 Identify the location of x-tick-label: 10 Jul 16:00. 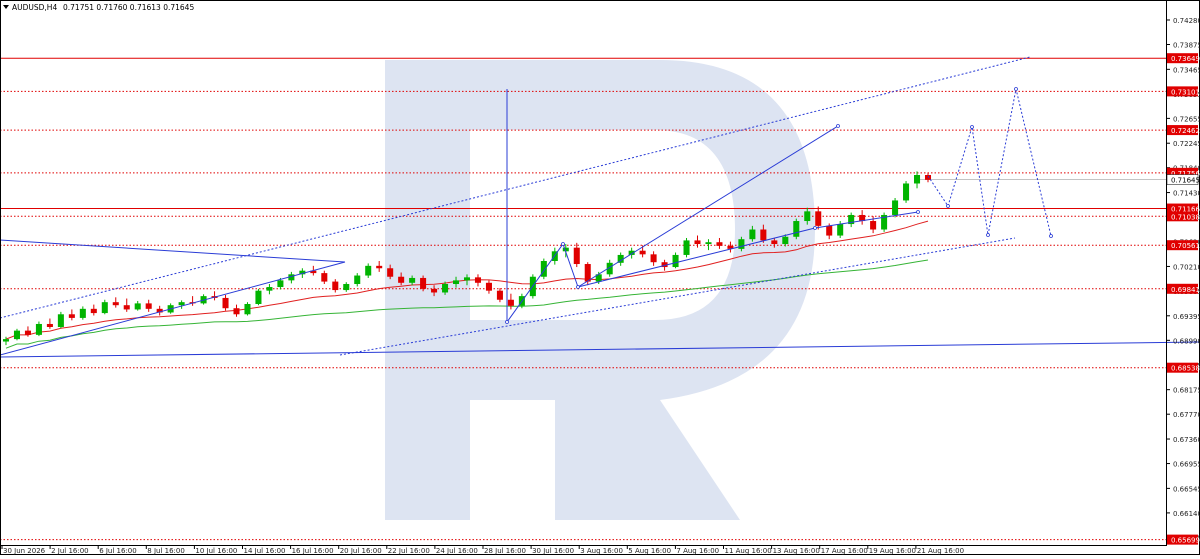
(216, 551).